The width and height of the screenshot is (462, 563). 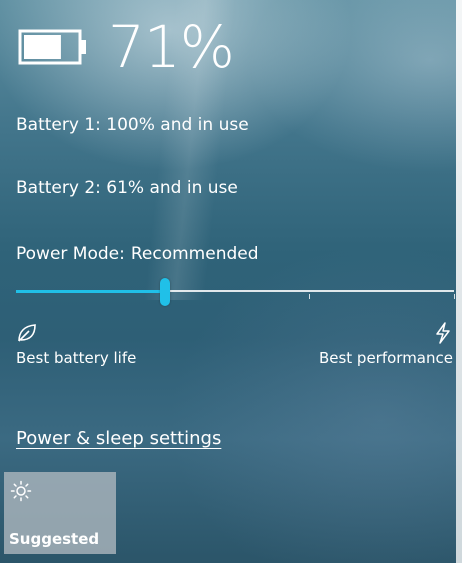 I want to click on battery-icon, so click(x=52, y=47).